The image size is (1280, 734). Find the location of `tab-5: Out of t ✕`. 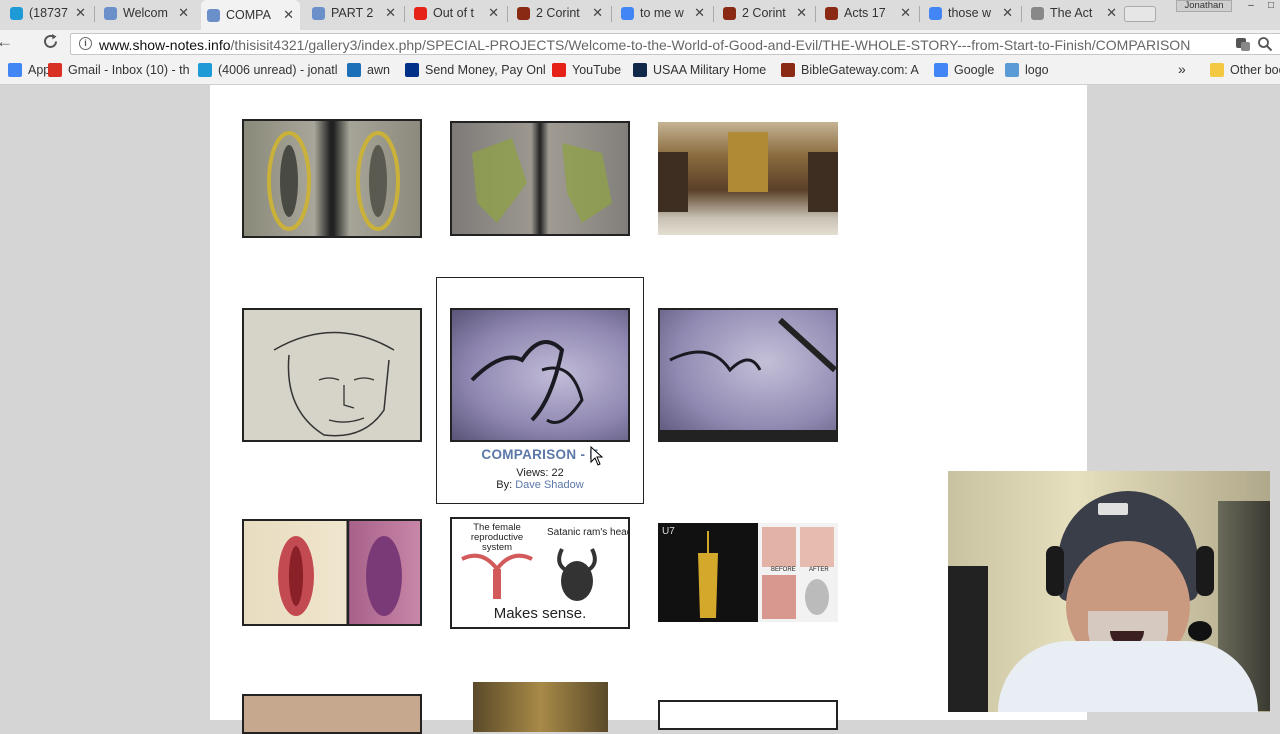

tab-5: Out of t ✕ is located at coordinates (456, 13).